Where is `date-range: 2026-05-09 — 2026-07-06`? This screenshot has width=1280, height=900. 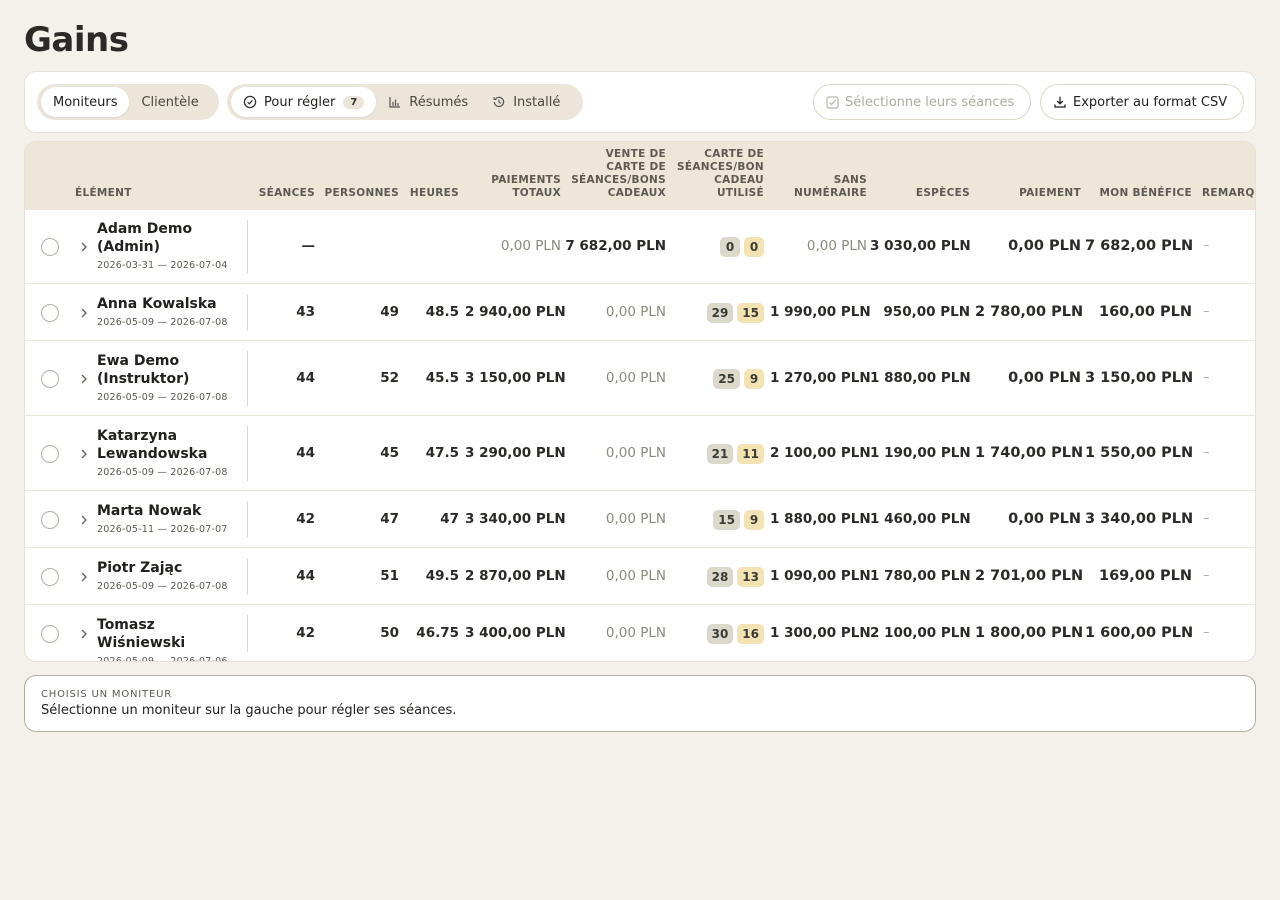
date-range: 2026-05-09 — 2026-07-06 is located at coordinates (162, 658).